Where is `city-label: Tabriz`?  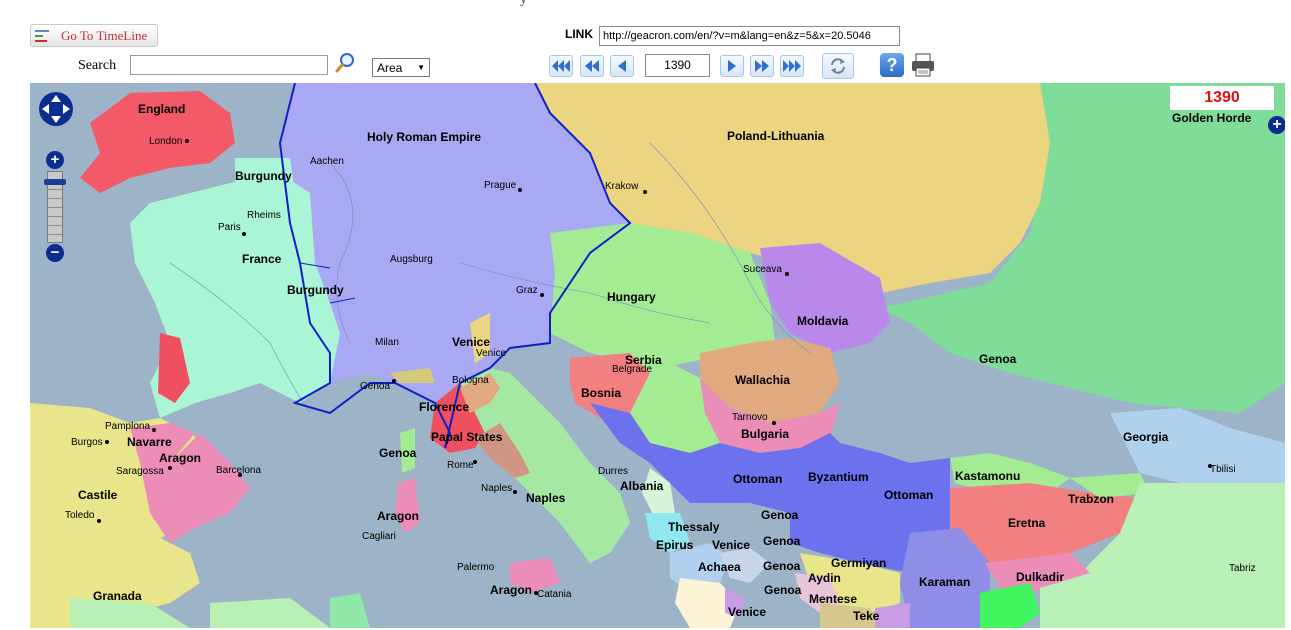 city-label: Tabriz is located at coordinates (1242, 568).